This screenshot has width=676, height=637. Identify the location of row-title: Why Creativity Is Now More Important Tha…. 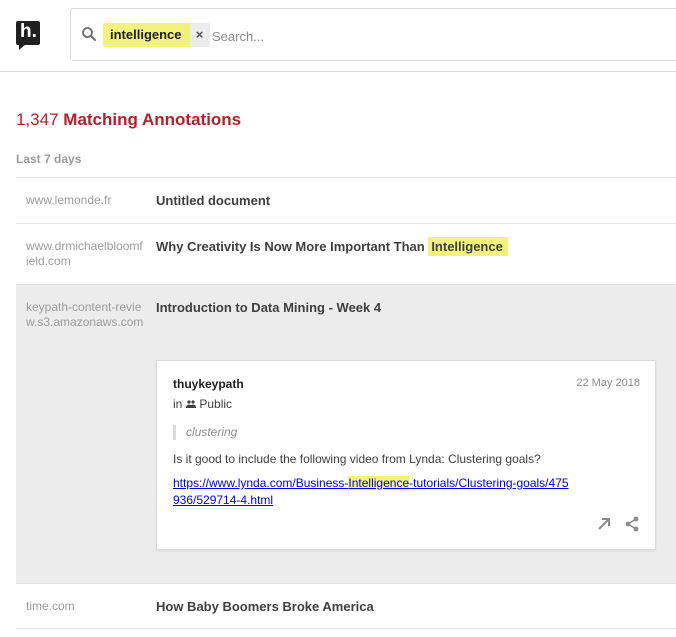
(332, 246).